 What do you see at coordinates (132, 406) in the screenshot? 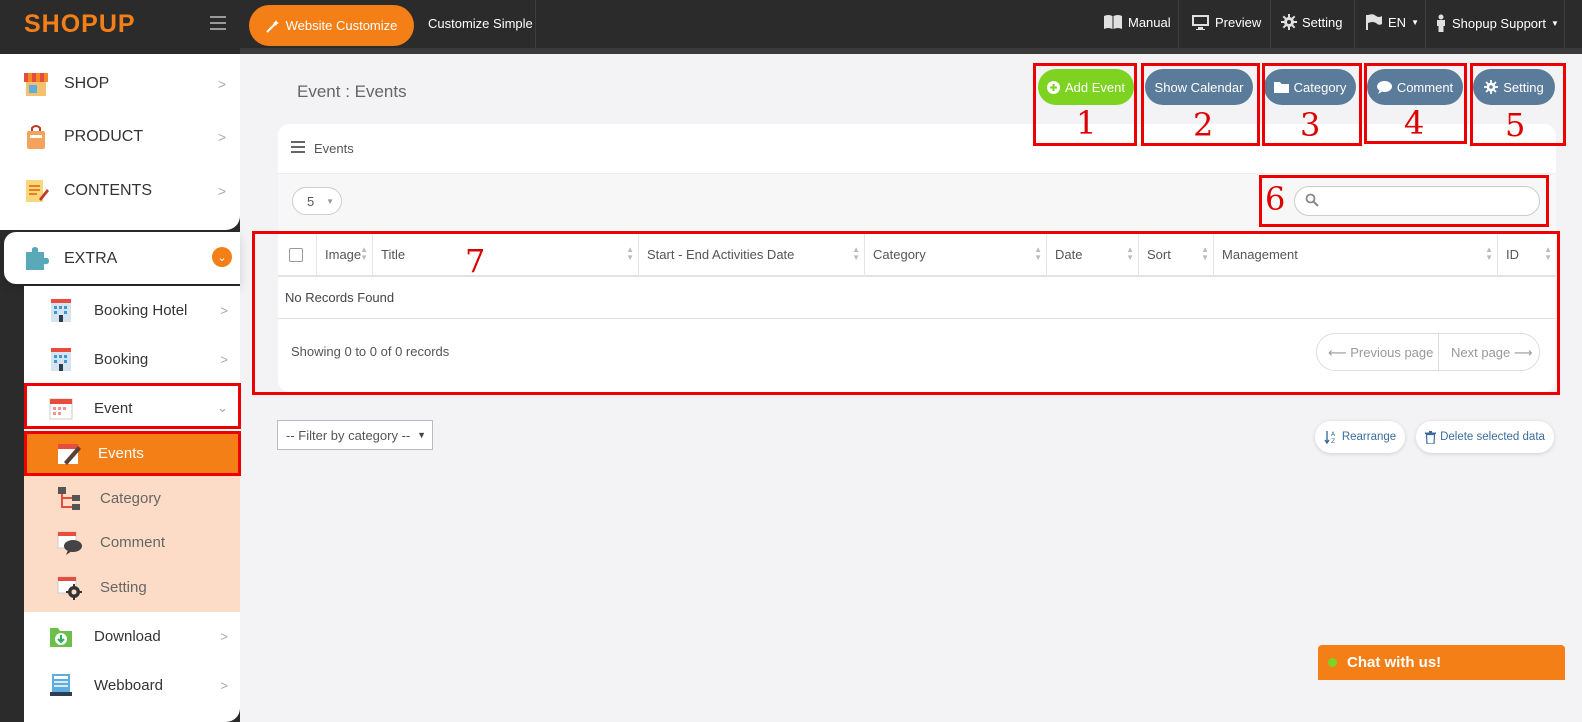
I see `annotation-box-event` at bounding box center [132, 406].